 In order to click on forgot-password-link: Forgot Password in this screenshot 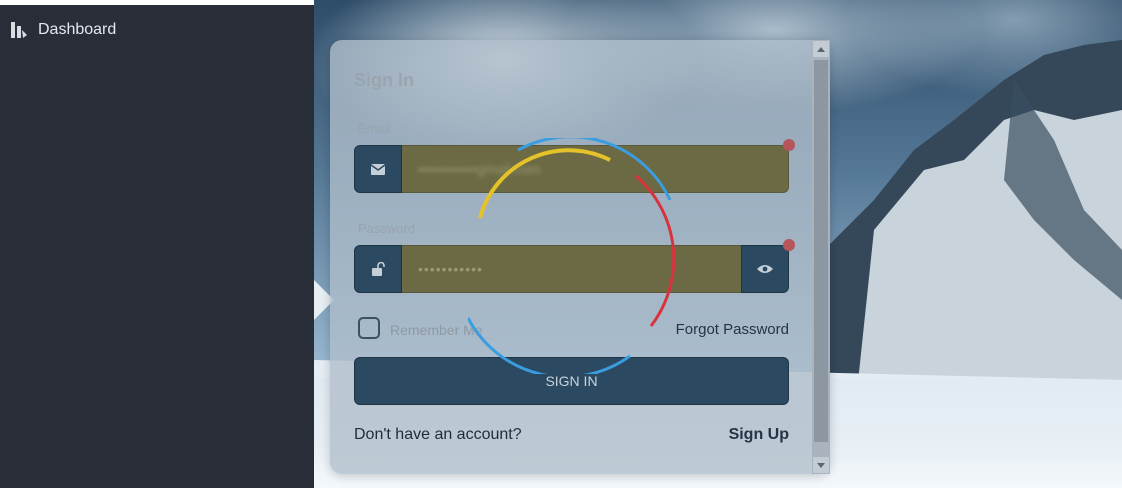, I will do `click(732, 329)`.